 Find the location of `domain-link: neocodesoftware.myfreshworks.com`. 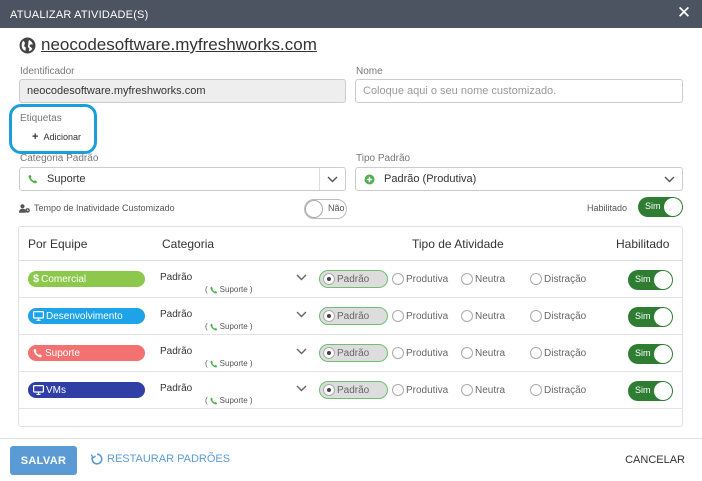

domain-link: neocodesoftware.myfreshworks.com is located at coordinates (179, 45).